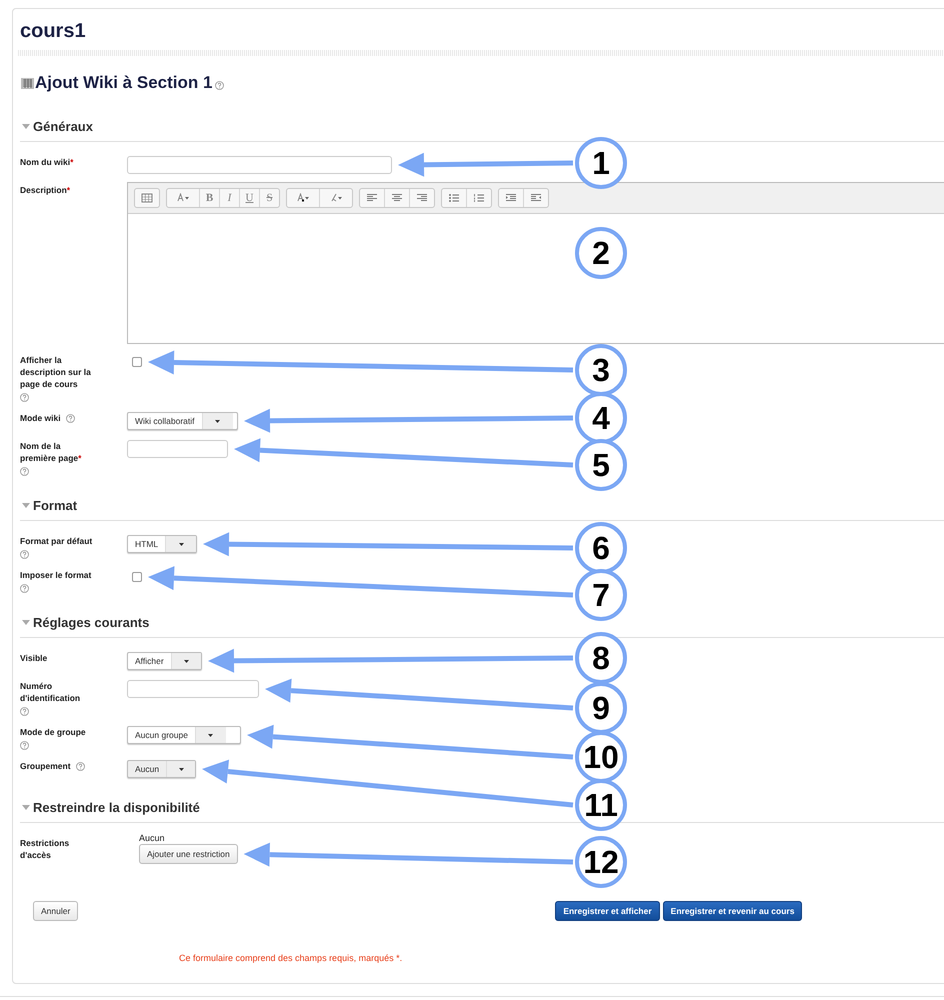  I want to click on field-label: Visible, so click(34, 658).